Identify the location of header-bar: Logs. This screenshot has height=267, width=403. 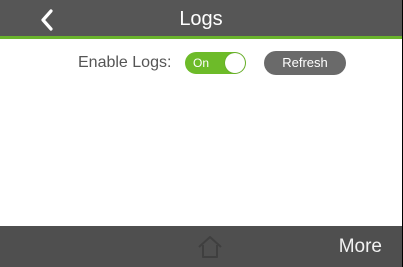
(201, 19).